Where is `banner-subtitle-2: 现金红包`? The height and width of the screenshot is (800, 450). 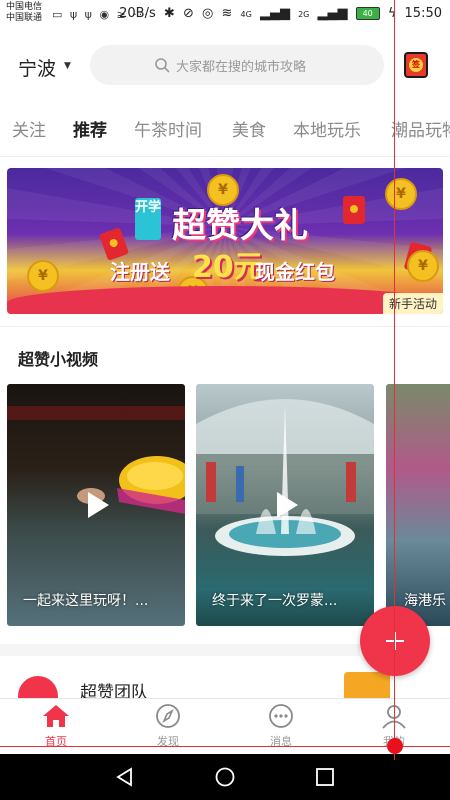 banner-subtitle-2: 现金红包 is located at coordinates (295, 272).